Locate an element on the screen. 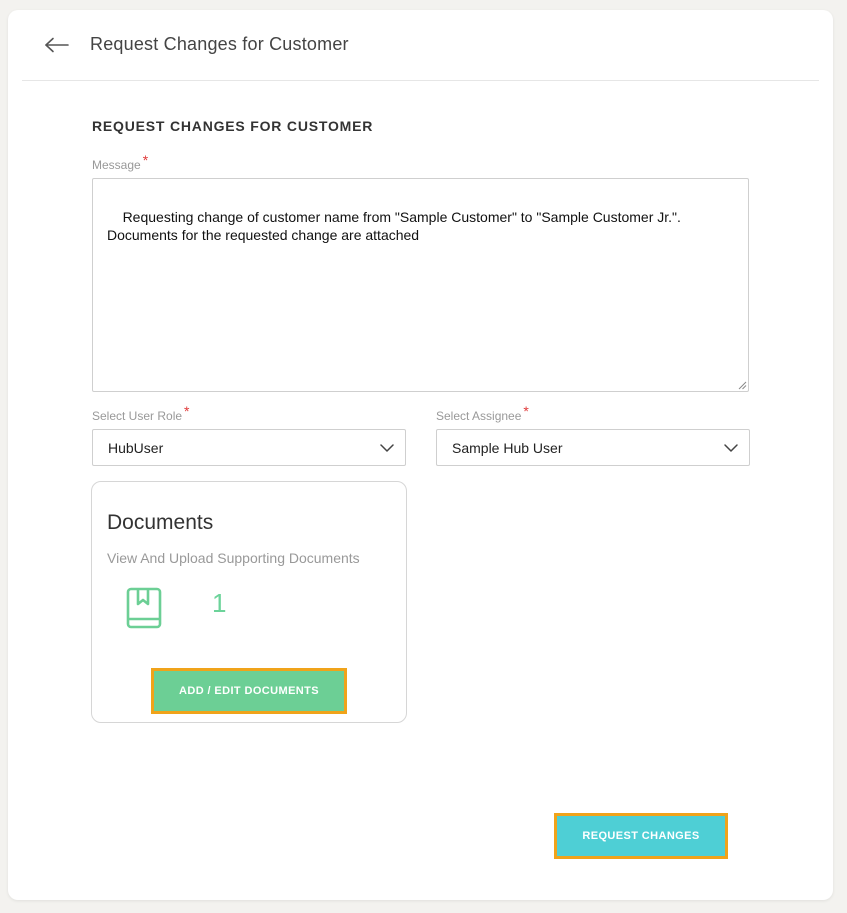  assignee-label-text: Select Assignee is located at coordinates (479, 416).